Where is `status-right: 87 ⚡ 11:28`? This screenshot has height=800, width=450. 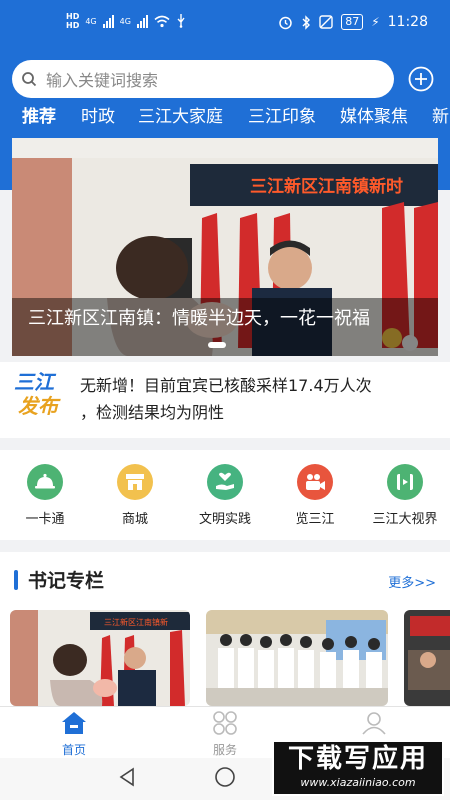 status-right: 87 ⚡ 11:28 is located at coordinates (353, 22).